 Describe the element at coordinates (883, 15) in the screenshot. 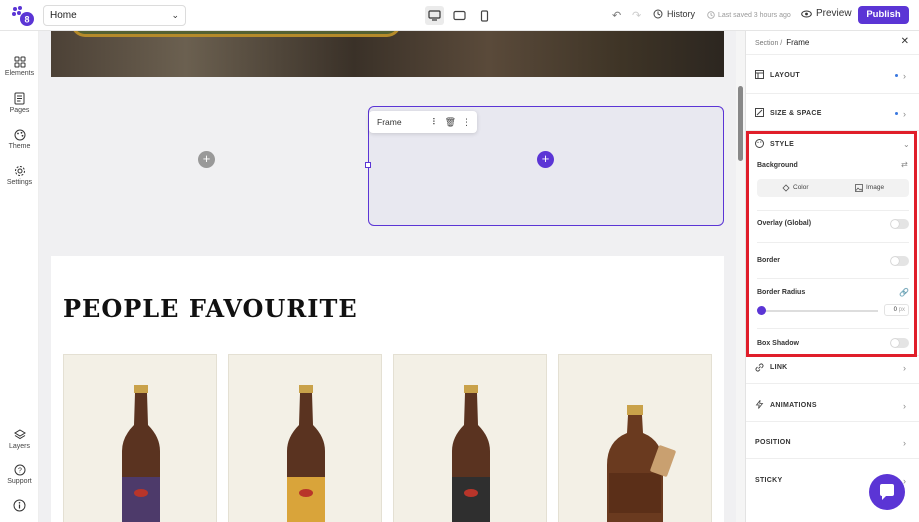

I see `publish-button: Publish` at that location.